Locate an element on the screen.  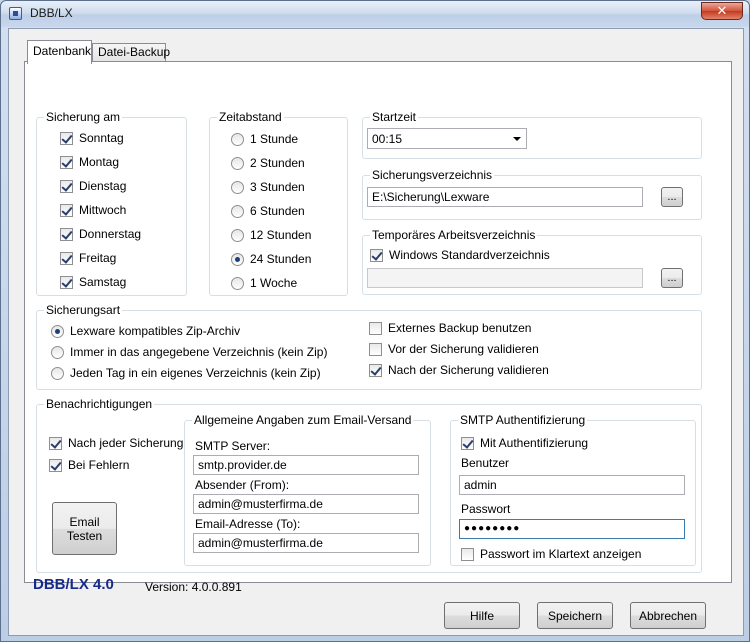
password-input: ●●●●●●●● is located at coordinates (572, 529).